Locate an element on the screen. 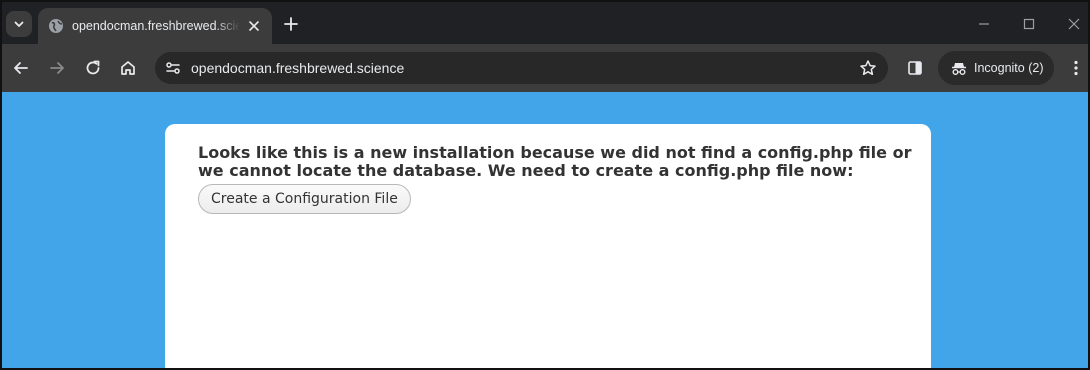 This screenshot has height=370, width=1090. minimize-icon is located at coordinates (984, 24).